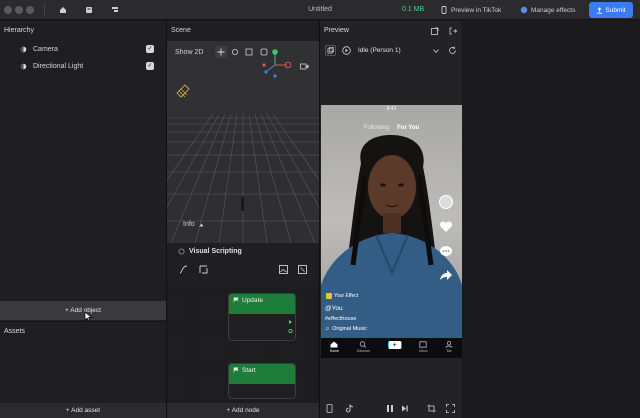 Image resolution: width=640 pixels, height=418 pixels. Describe the element at coordinates (394, 345) in the screenshot. I see `create-button: +` at that location.